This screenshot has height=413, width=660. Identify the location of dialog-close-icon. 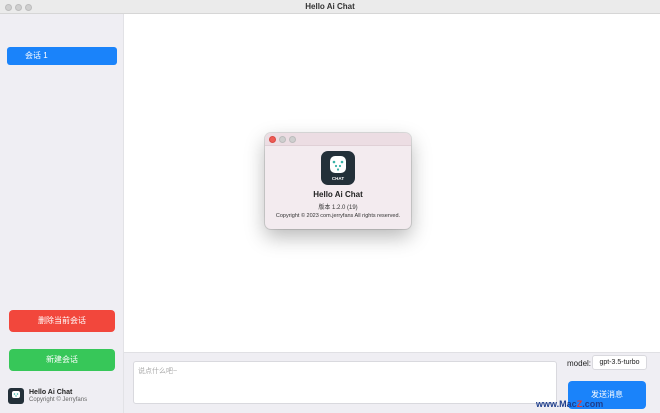
(272, 139).